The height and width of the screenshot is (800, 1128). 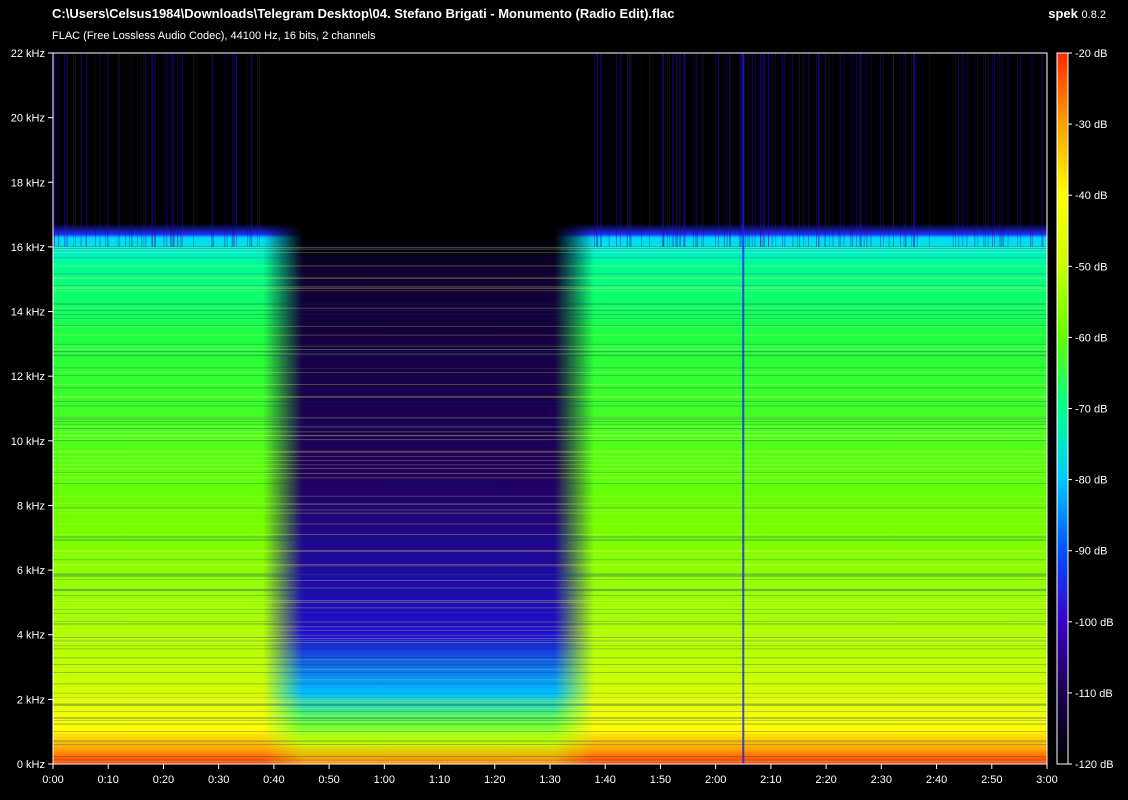 I want to click on colorbar, so click(x=1062, y=408).